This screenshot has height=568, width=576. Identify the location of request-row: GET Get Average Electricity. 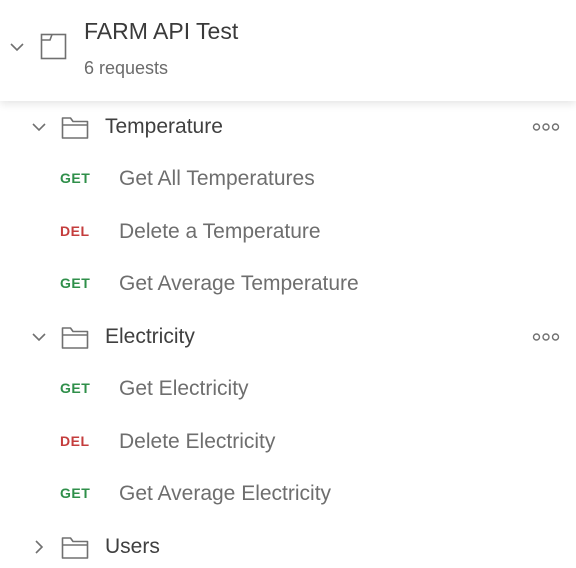
(288, 494).